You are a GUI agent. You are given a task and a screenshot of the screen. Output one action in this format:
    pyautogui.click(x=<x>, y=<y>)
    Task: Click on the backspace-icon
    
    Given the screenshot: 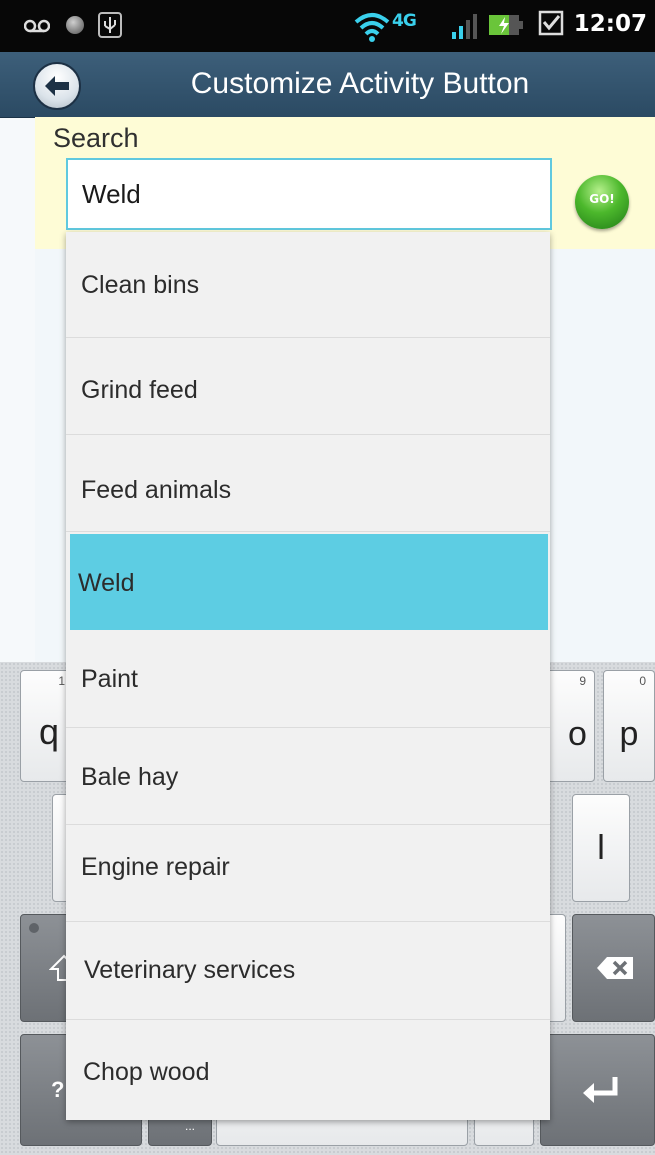 What is the action you would take?
    pyautogui.click(x=615, y=968)
    